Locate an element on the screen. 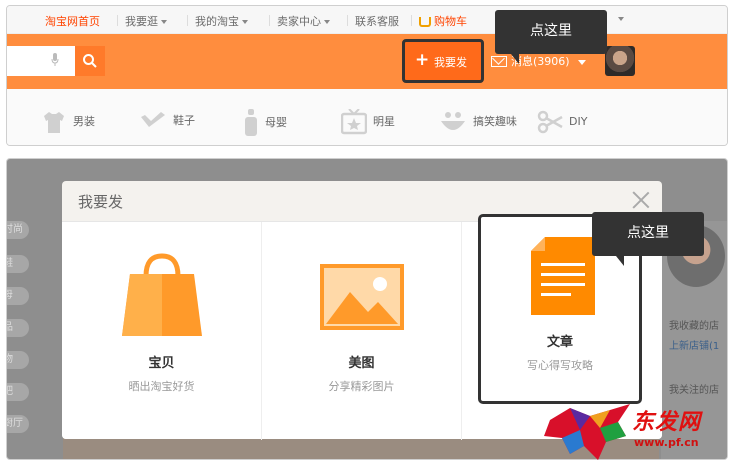  option-desc: 写心得写攻略 is located at coordinates (560, 365).